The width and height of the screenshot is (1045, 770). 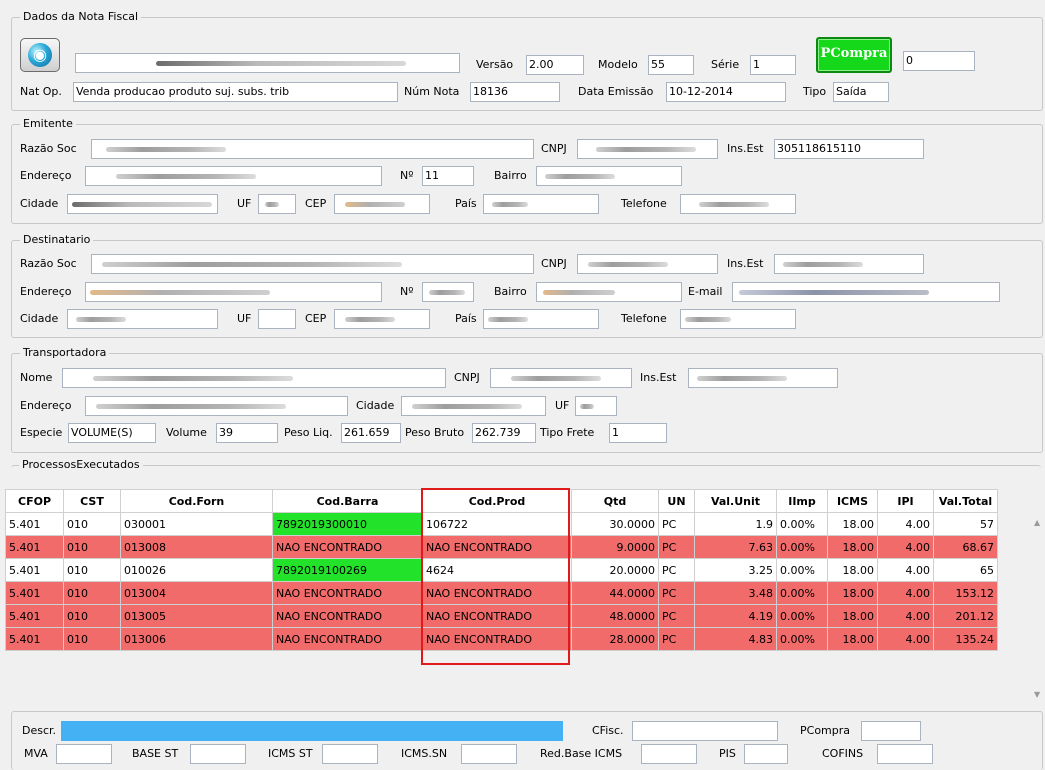 I want to click on serie-field: 1, so click(x=773, y=65).